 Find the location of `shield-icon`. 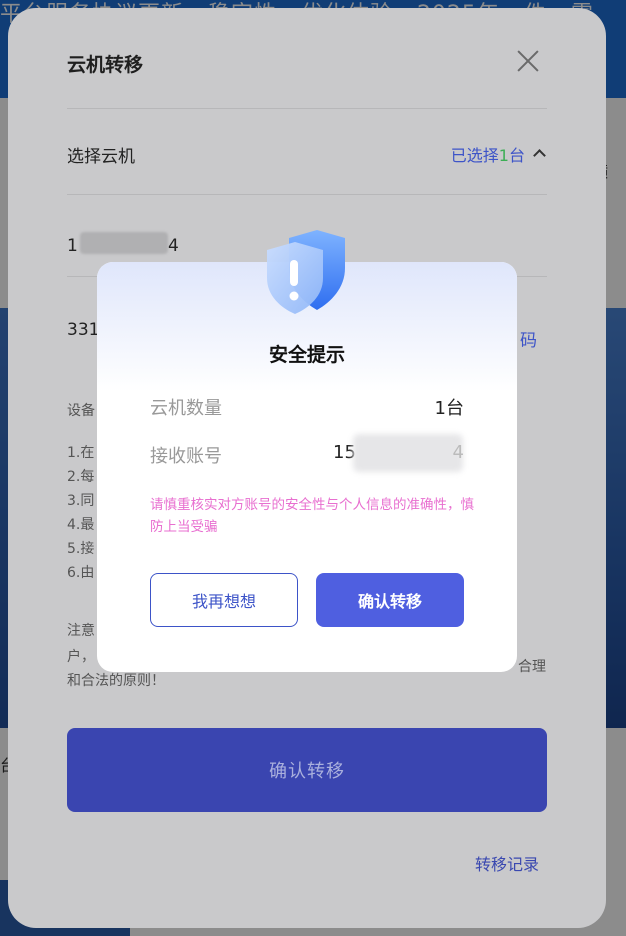

shield-icon is located at coordinates (306, 272).